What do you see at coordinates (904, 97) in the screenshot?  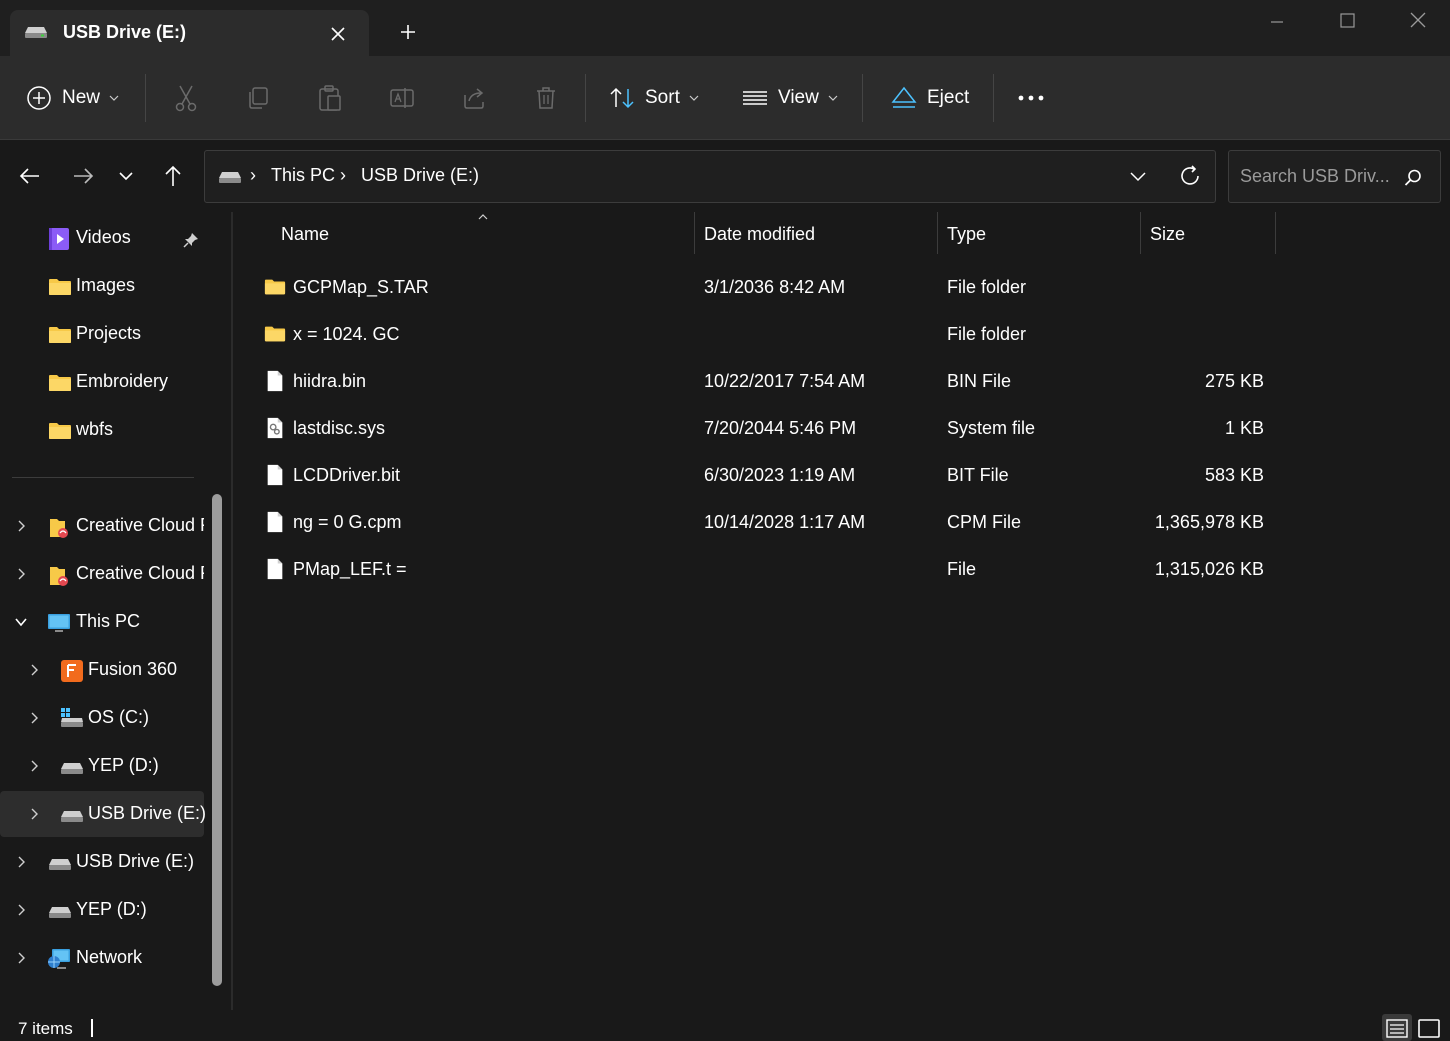 I see `eject-icon` at bounding box center [904, 97].